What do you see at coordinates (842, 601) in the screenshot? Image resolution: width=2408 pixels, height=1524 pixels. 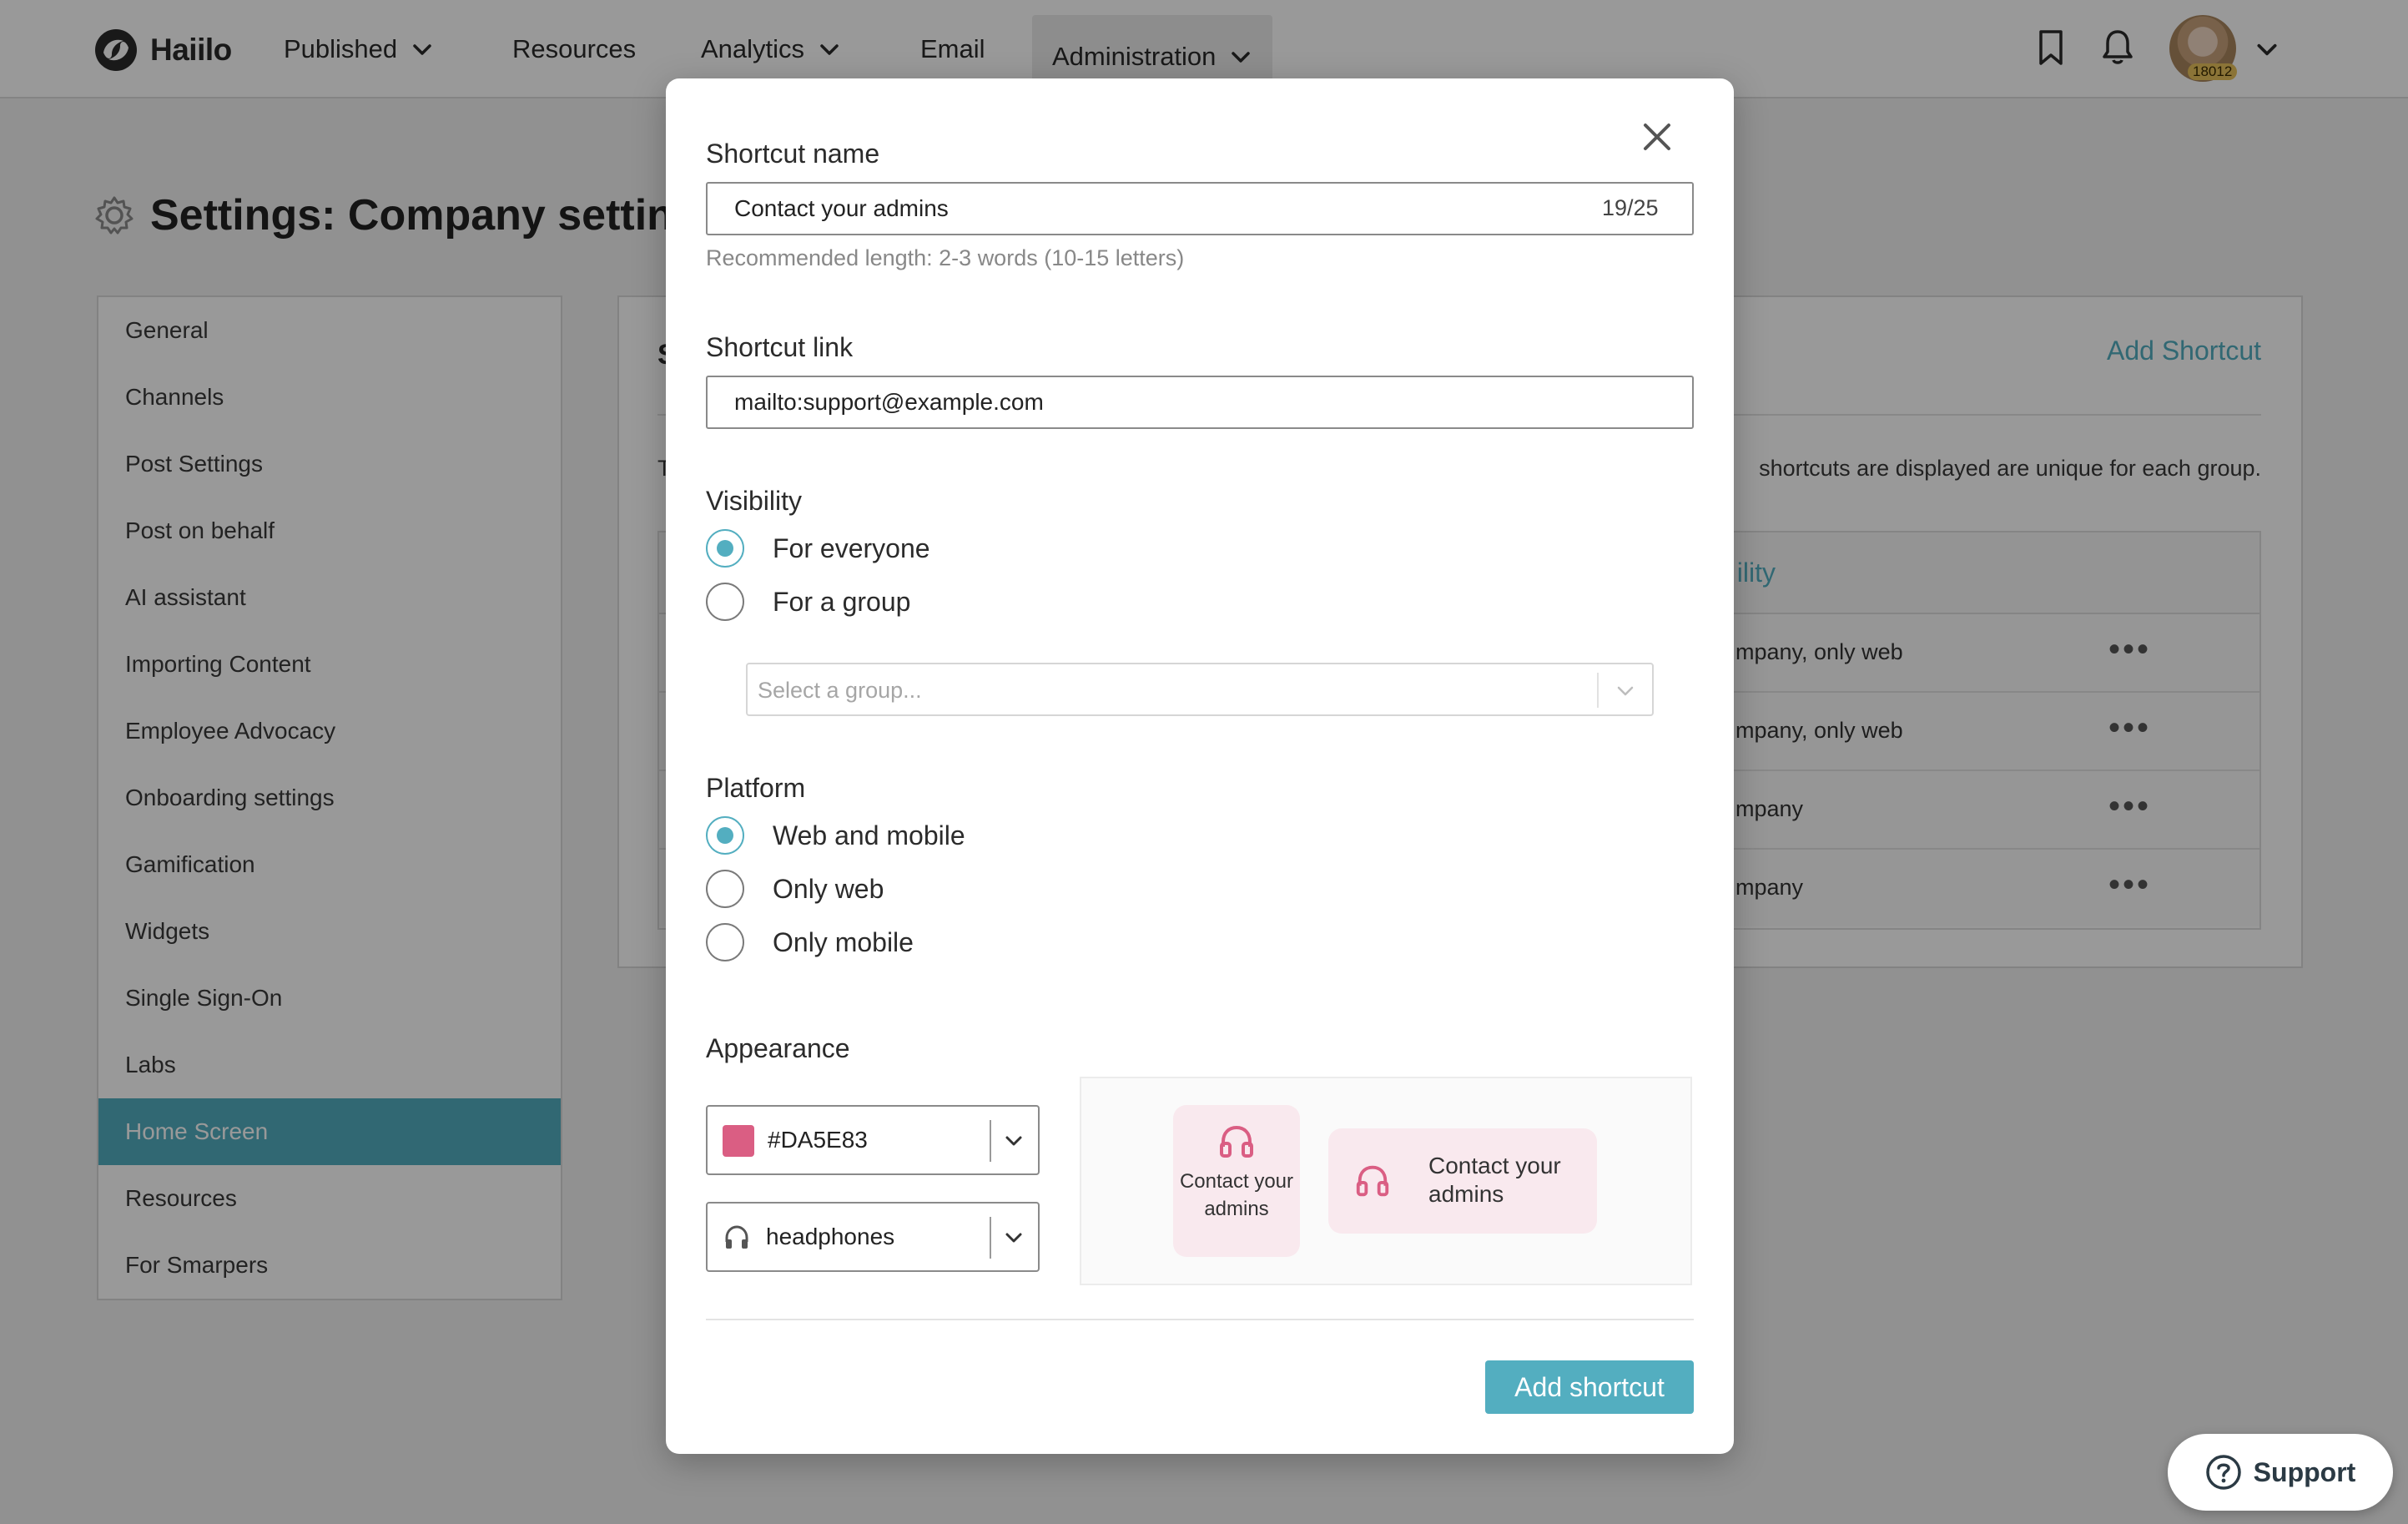 I see `radio-label: For a group` at bounding box center [842, 601].